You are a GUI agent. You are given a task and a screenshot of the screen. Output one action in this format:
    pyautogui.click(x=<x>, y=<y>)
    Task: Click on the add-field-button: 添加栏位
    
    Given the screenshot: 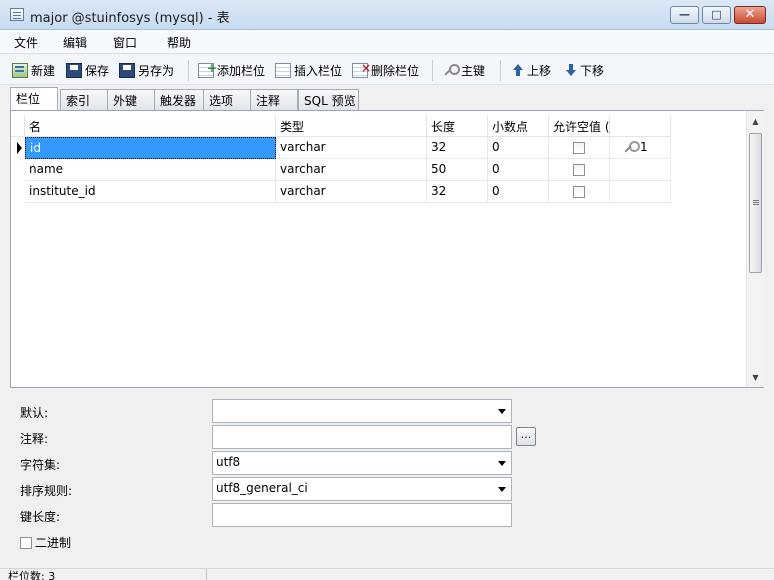 What is the action you would take?
    pyautogui.click(x=231, y=70)
    